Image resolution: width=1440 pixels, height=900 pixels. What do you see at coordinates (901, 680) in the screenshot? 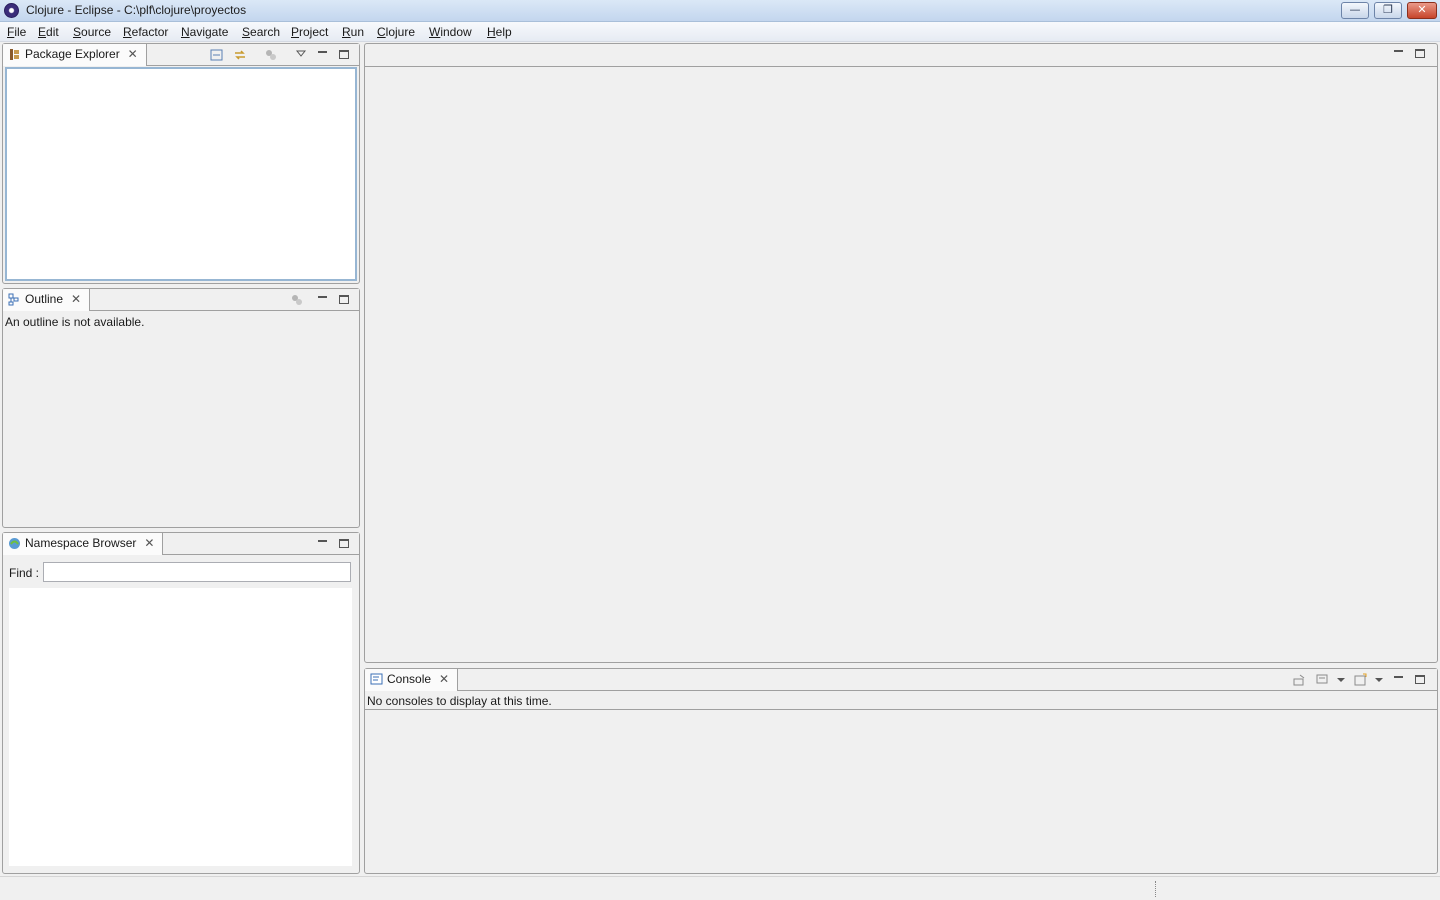
I see `console-header: Console ✕` at bounding box center [901, 680].